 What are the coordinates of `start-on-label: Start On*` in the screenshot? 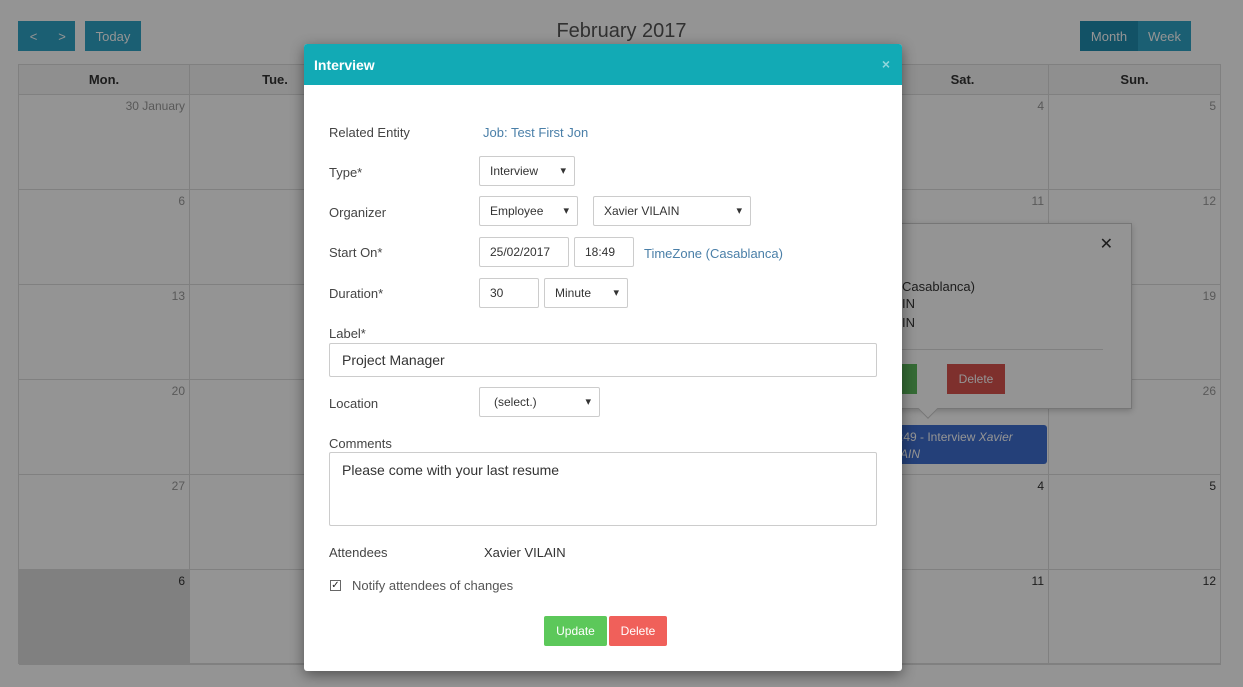 It's located at (356, 252).